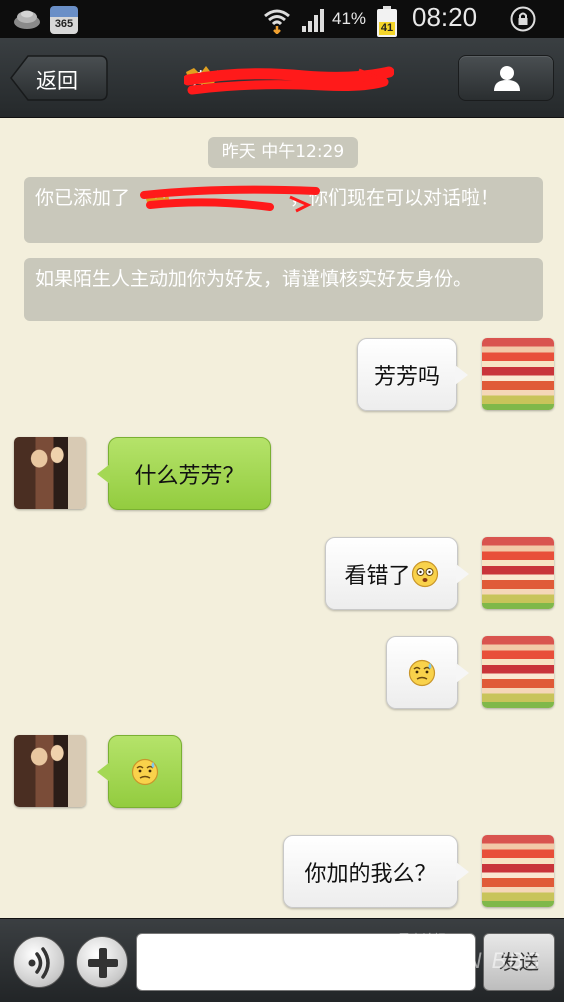 The image size is (564, 1002). Describe the element at coordinates (445, 17) in the screenshot. I see `clock: 08:20` at that location.